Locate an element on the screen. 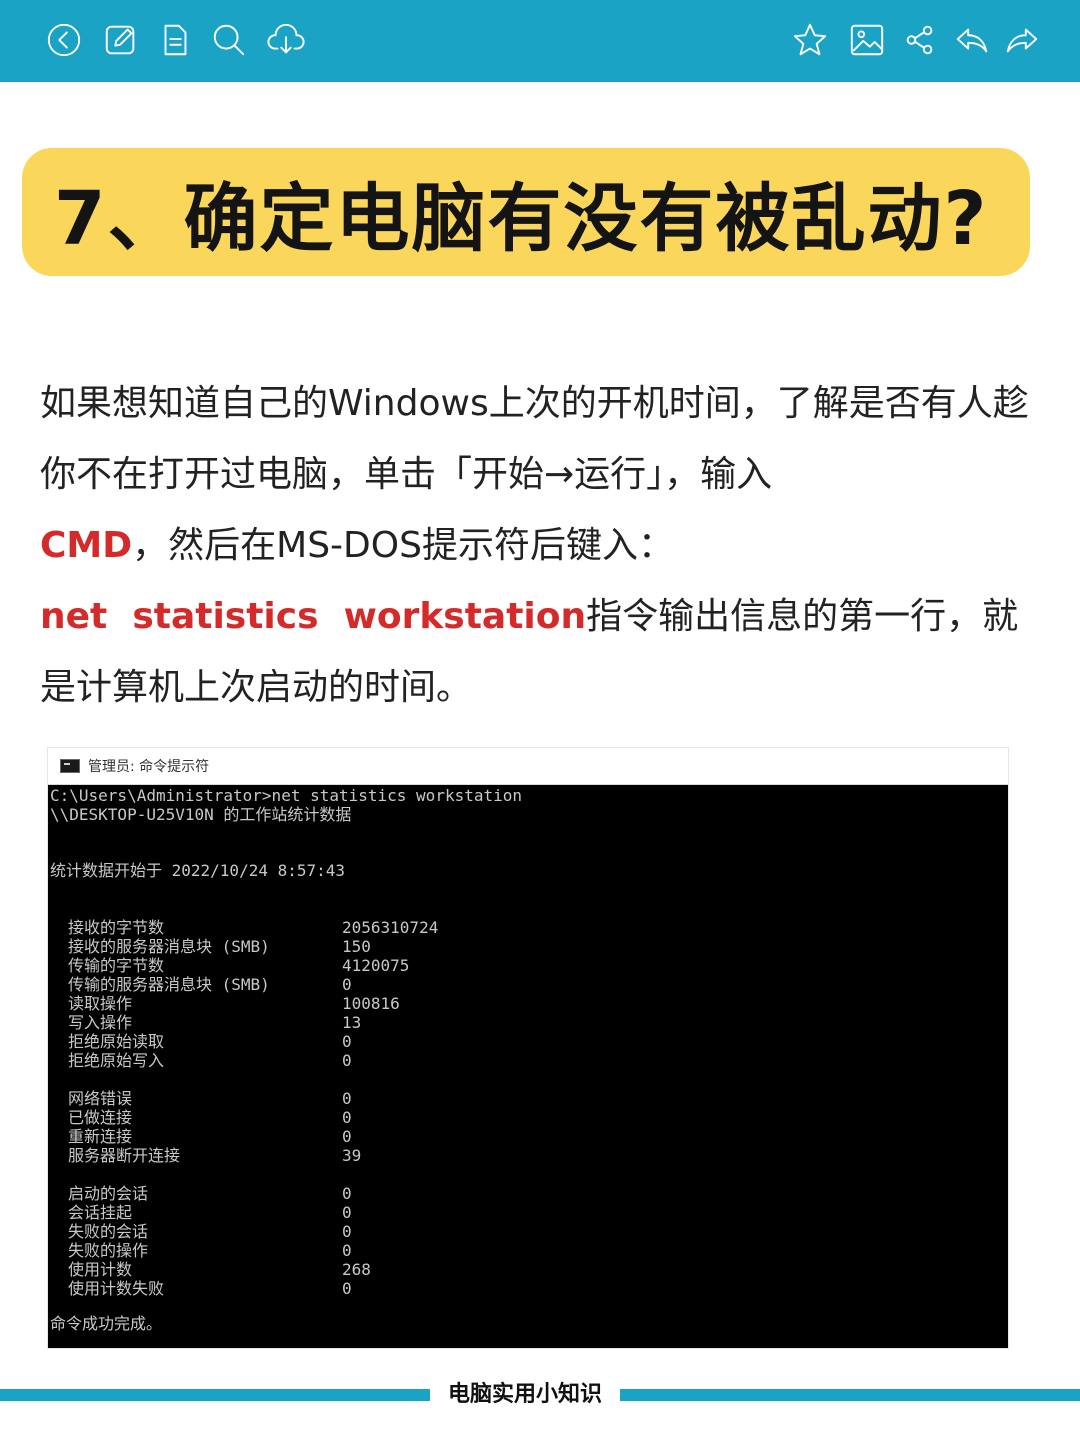 Image resolution: width=1080 pixels, height=1443 pixels. top-toolbar is located at coordinates (540, 41).